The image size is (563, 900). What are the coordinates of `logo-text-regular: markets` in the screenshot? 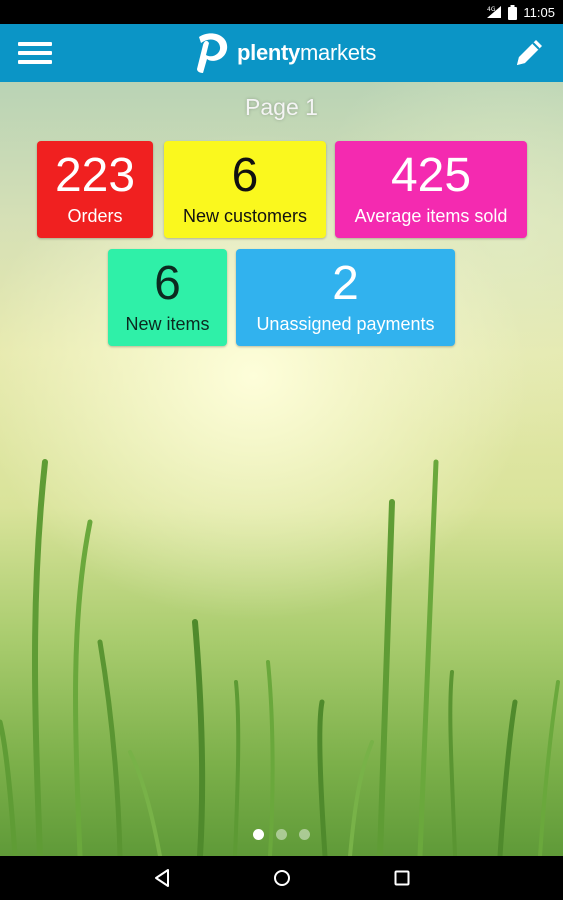 It's located at (338, 52).